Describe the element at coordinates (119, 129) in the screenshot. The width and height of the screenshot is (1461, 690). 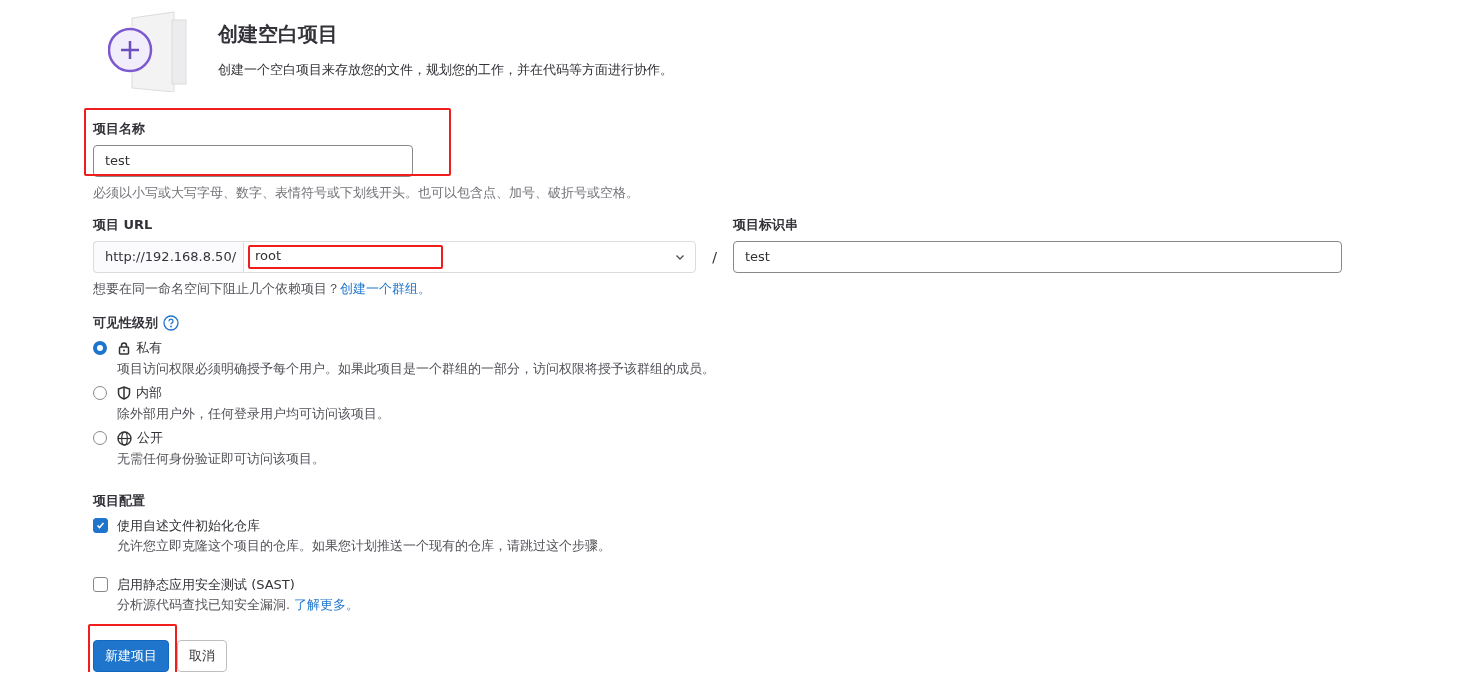
I see `field-label: 项目名称` at that location.